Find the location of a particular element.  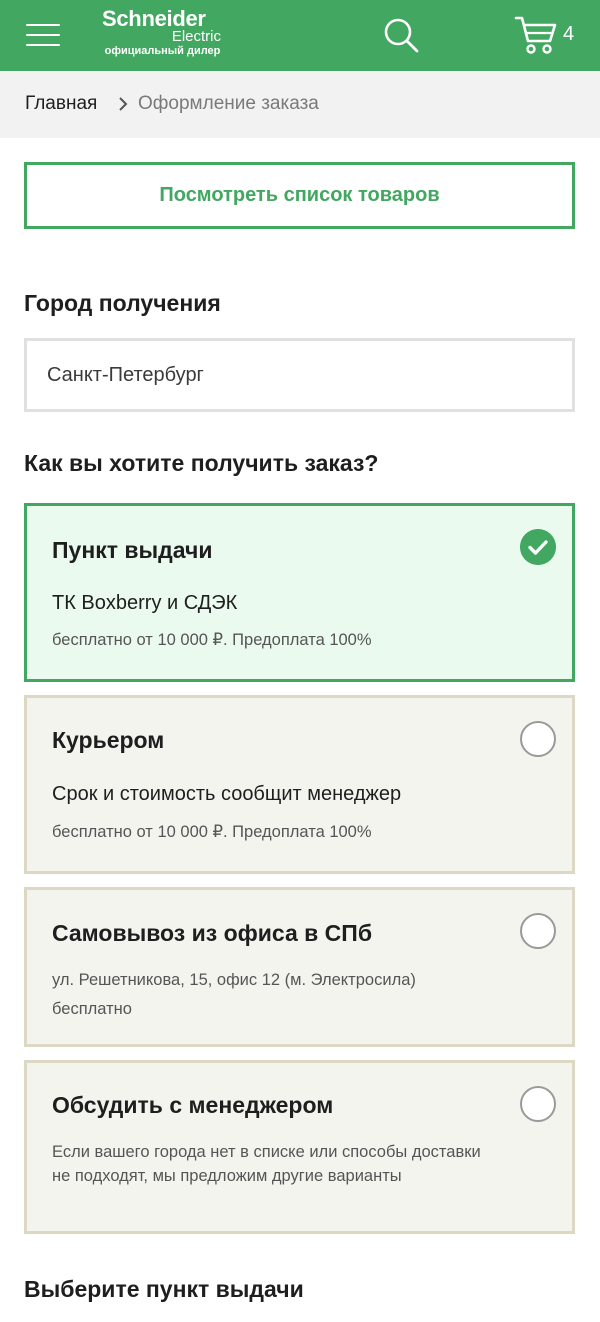

pickup-section-title: Выберите пункт выдачи is located at coordinates (164, 1289).